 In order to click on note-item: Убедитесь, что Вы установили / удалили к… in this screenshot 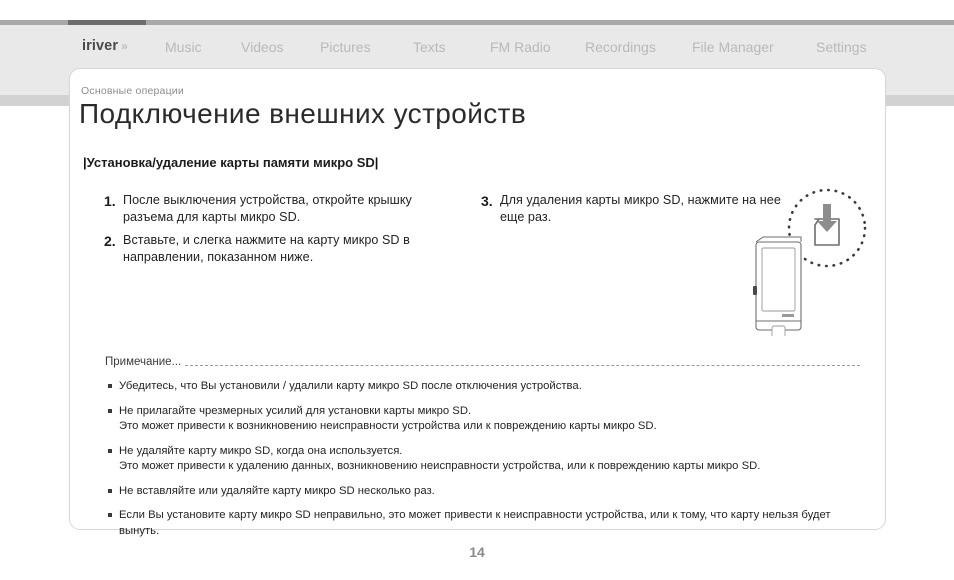, I will do `click(489, 387)`.